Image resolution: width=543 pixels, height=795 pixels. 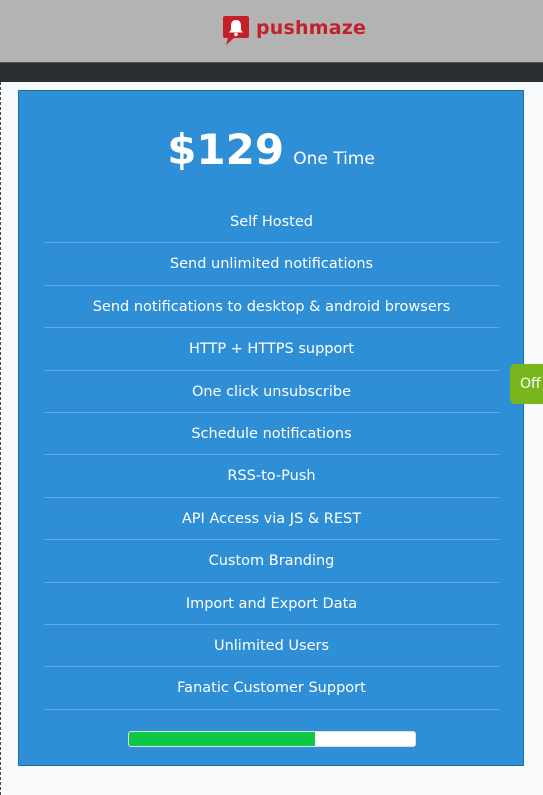 What do you see at coordinates (222, 739) in the screenshot?
I see `progress-fill` at bounding box center [222, 739].